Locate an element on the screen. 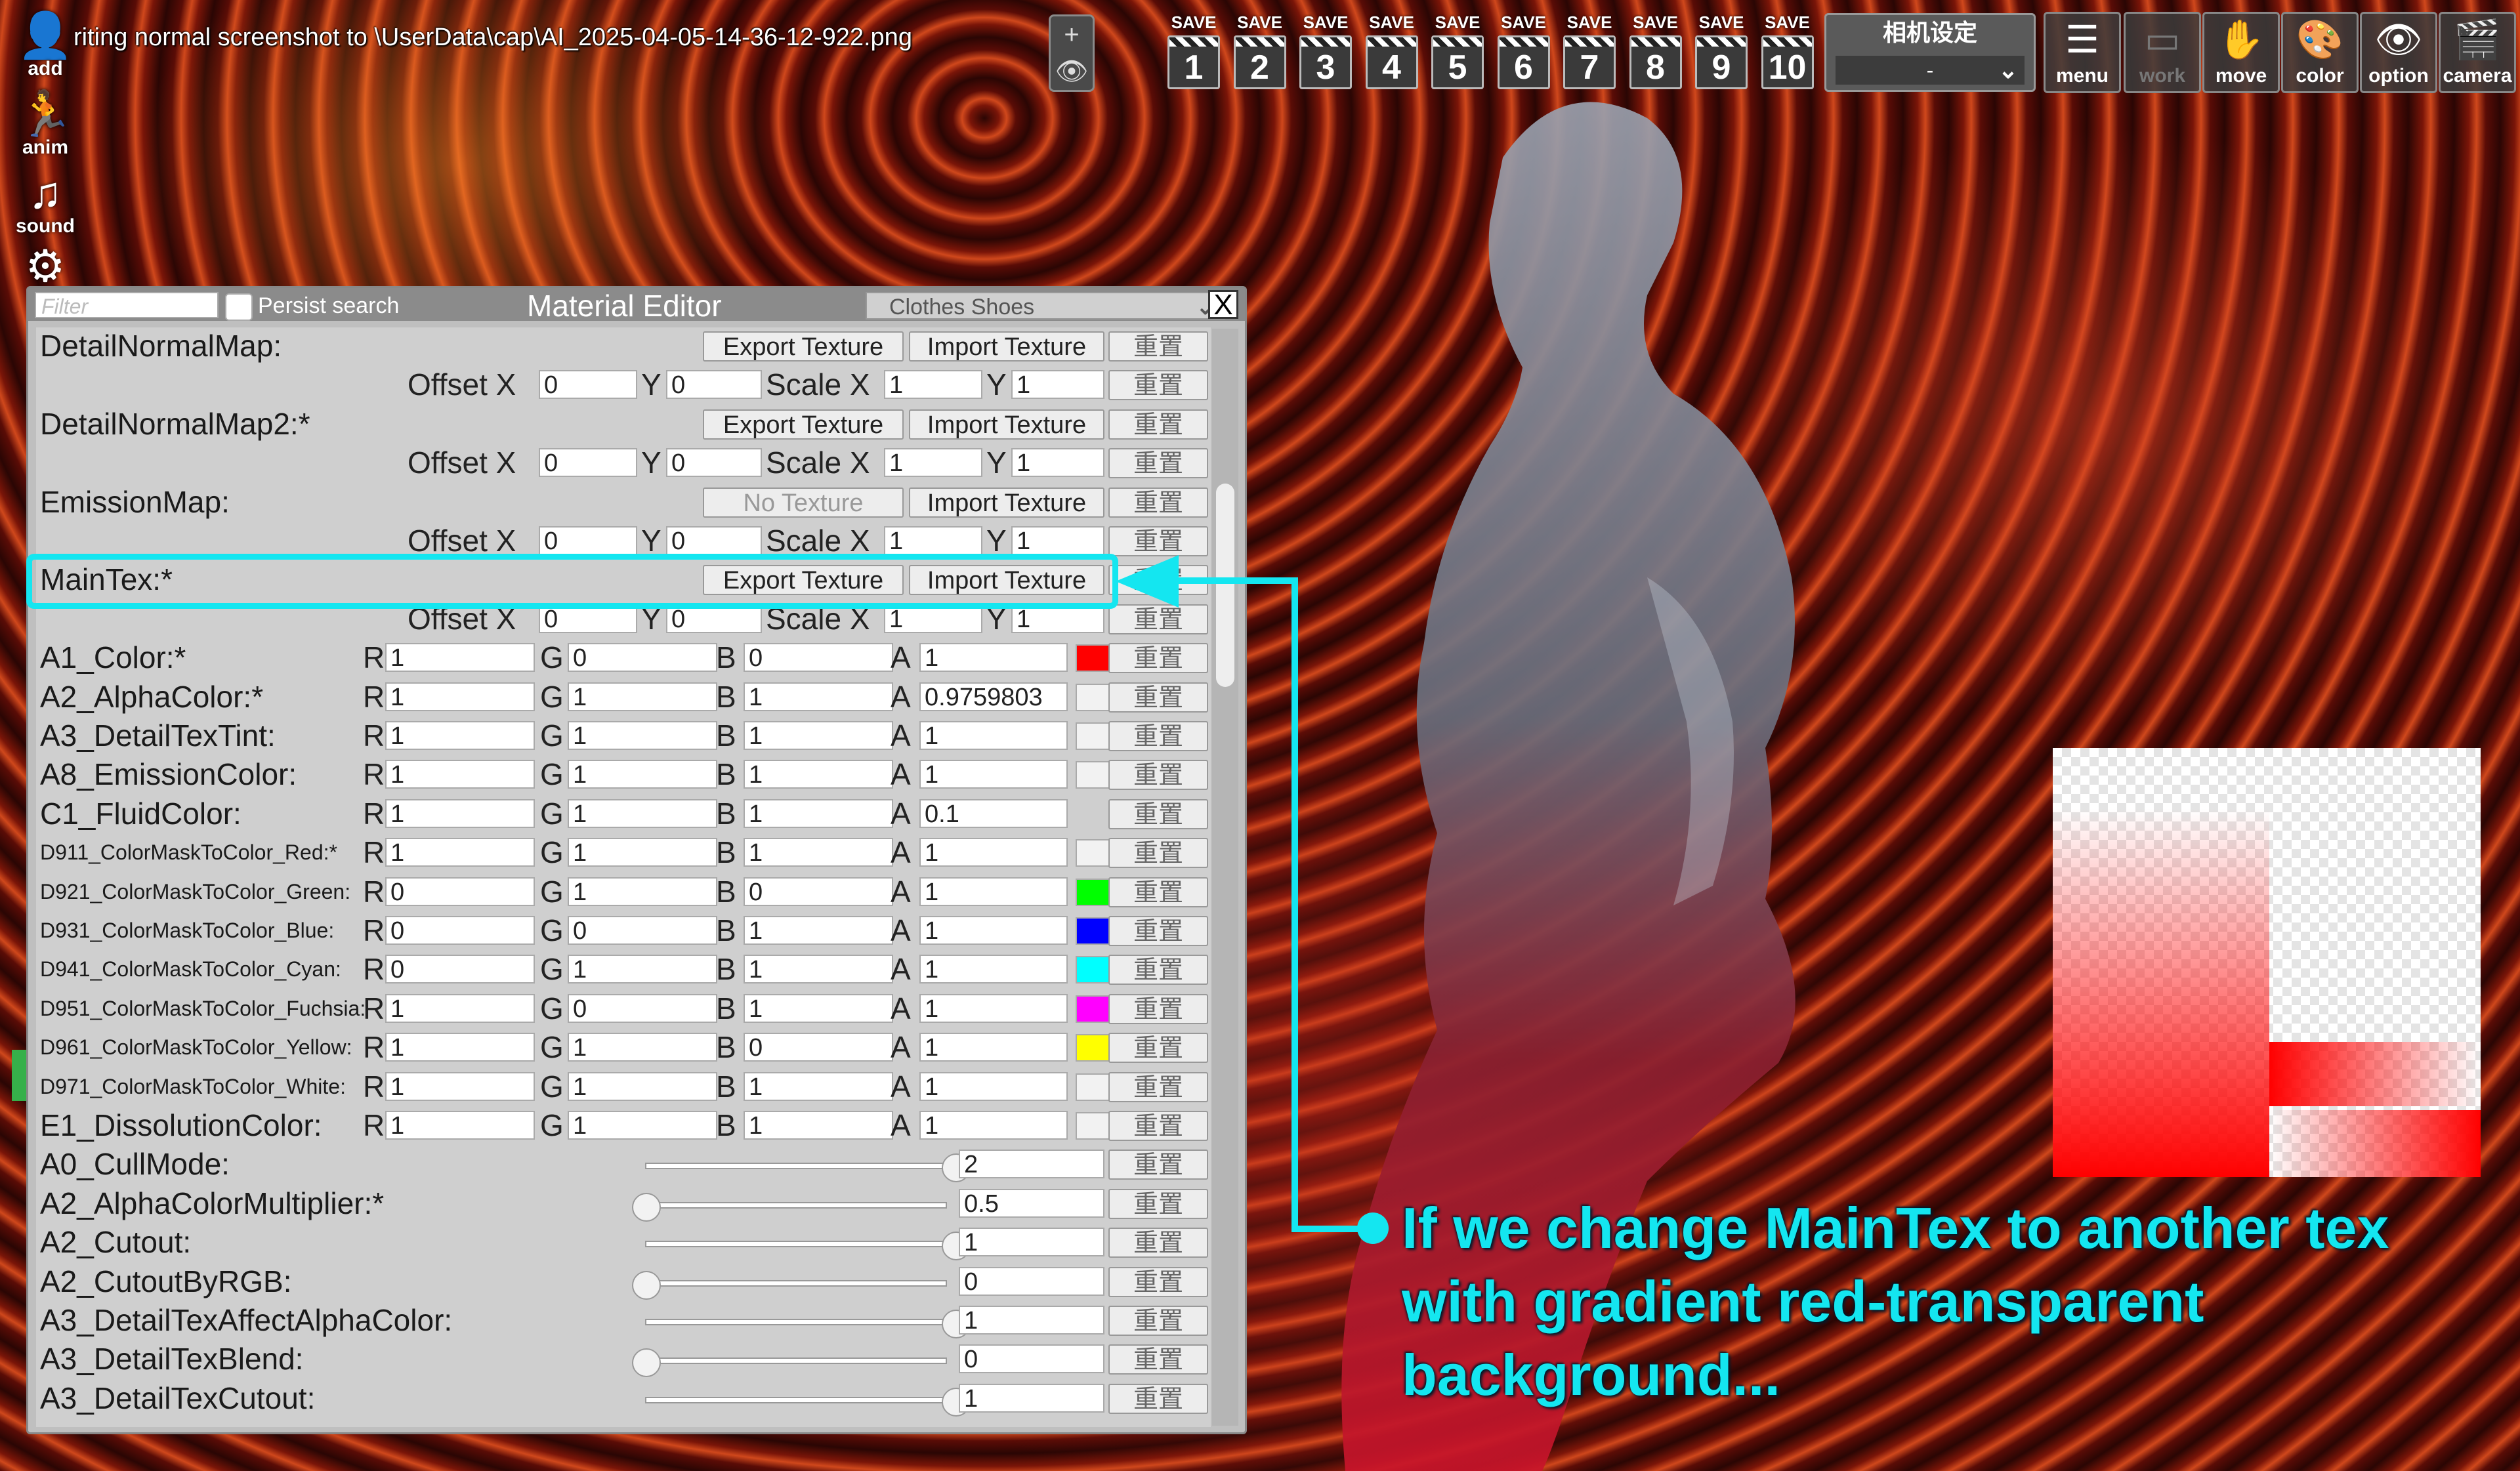 The height and width of the screenshot is (1471, 2520). scrollbar is located at coordinates (1225, 877).